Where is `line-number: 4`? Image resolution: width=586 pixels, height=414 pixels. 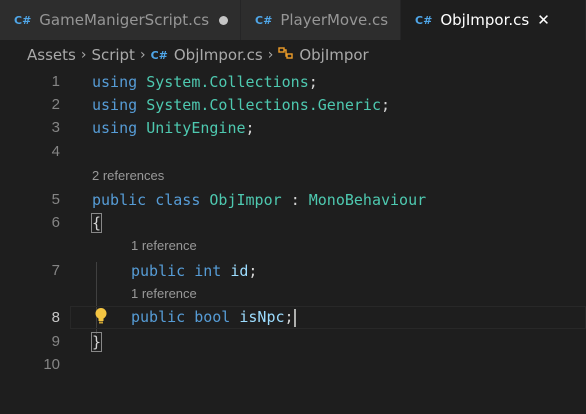
line-number: 4 is located at coordinates (55, 151).